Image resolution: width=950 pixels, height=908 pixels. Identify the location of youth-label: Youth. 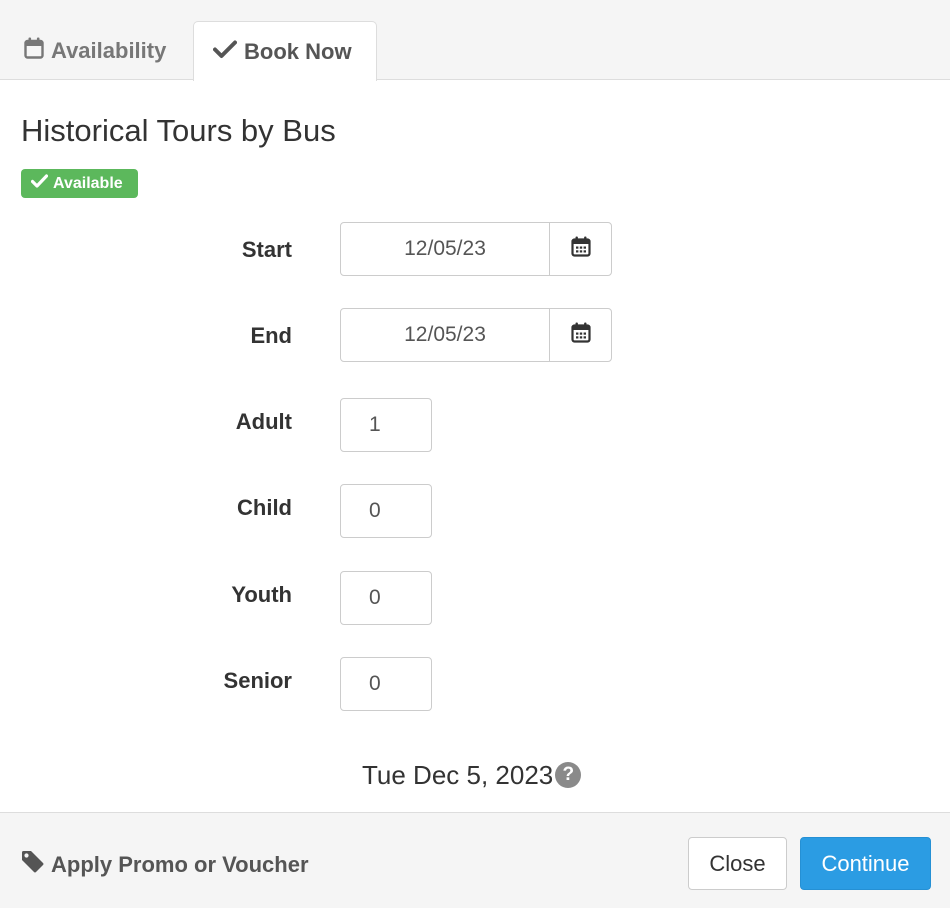
(261, 594).